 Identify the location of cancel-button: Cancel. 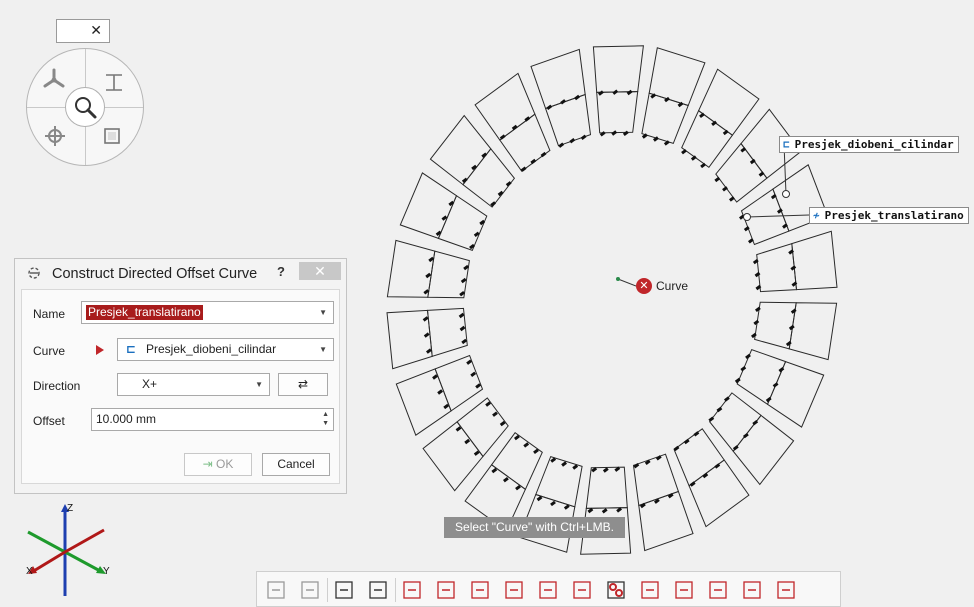
(296, 464).